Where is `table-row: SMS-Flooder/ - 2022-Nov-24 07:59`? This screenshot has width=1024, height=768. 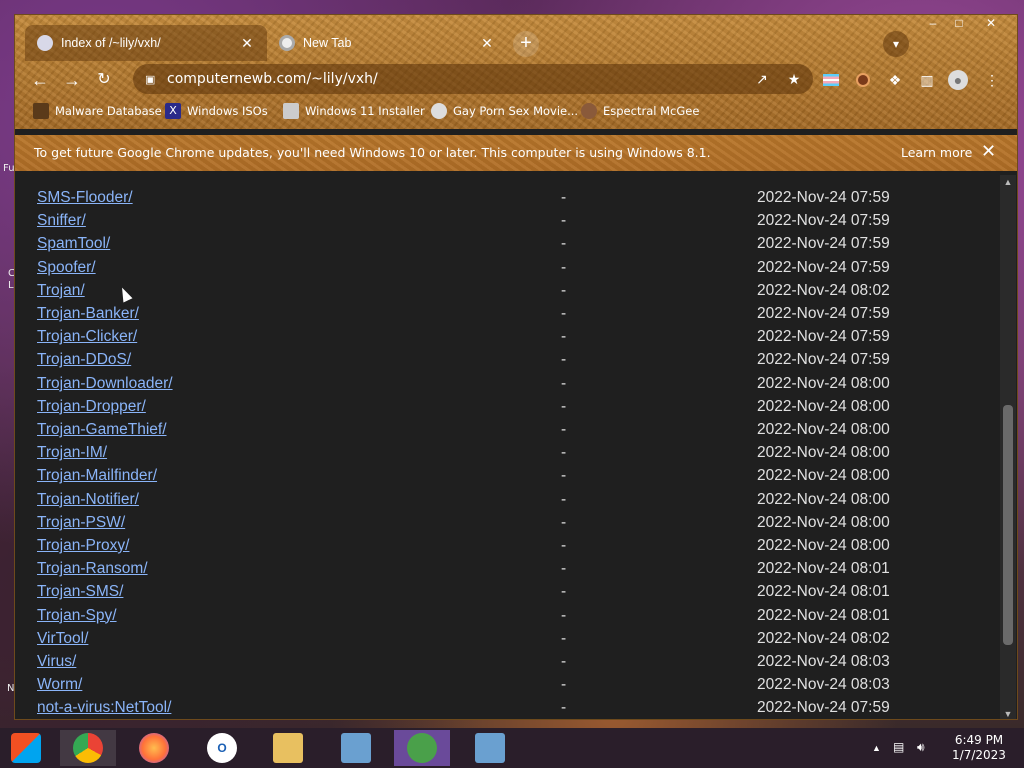 table-row: SMS-Flooder/ - 2022-Nov-24 07:59 is located at coordinates (507, 198).